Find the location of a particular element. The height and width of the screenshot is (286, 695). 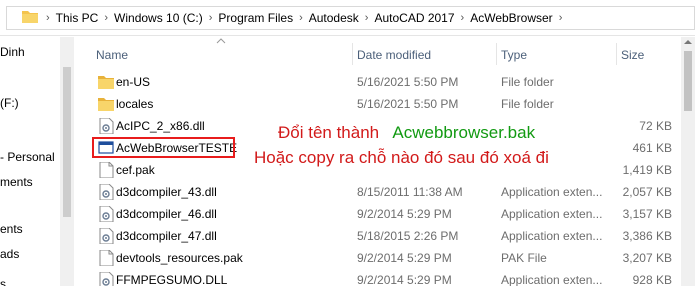

annotation-line-1: Đổi tên thành Acwebbrowser.bak is located at coordinates (406, 133).